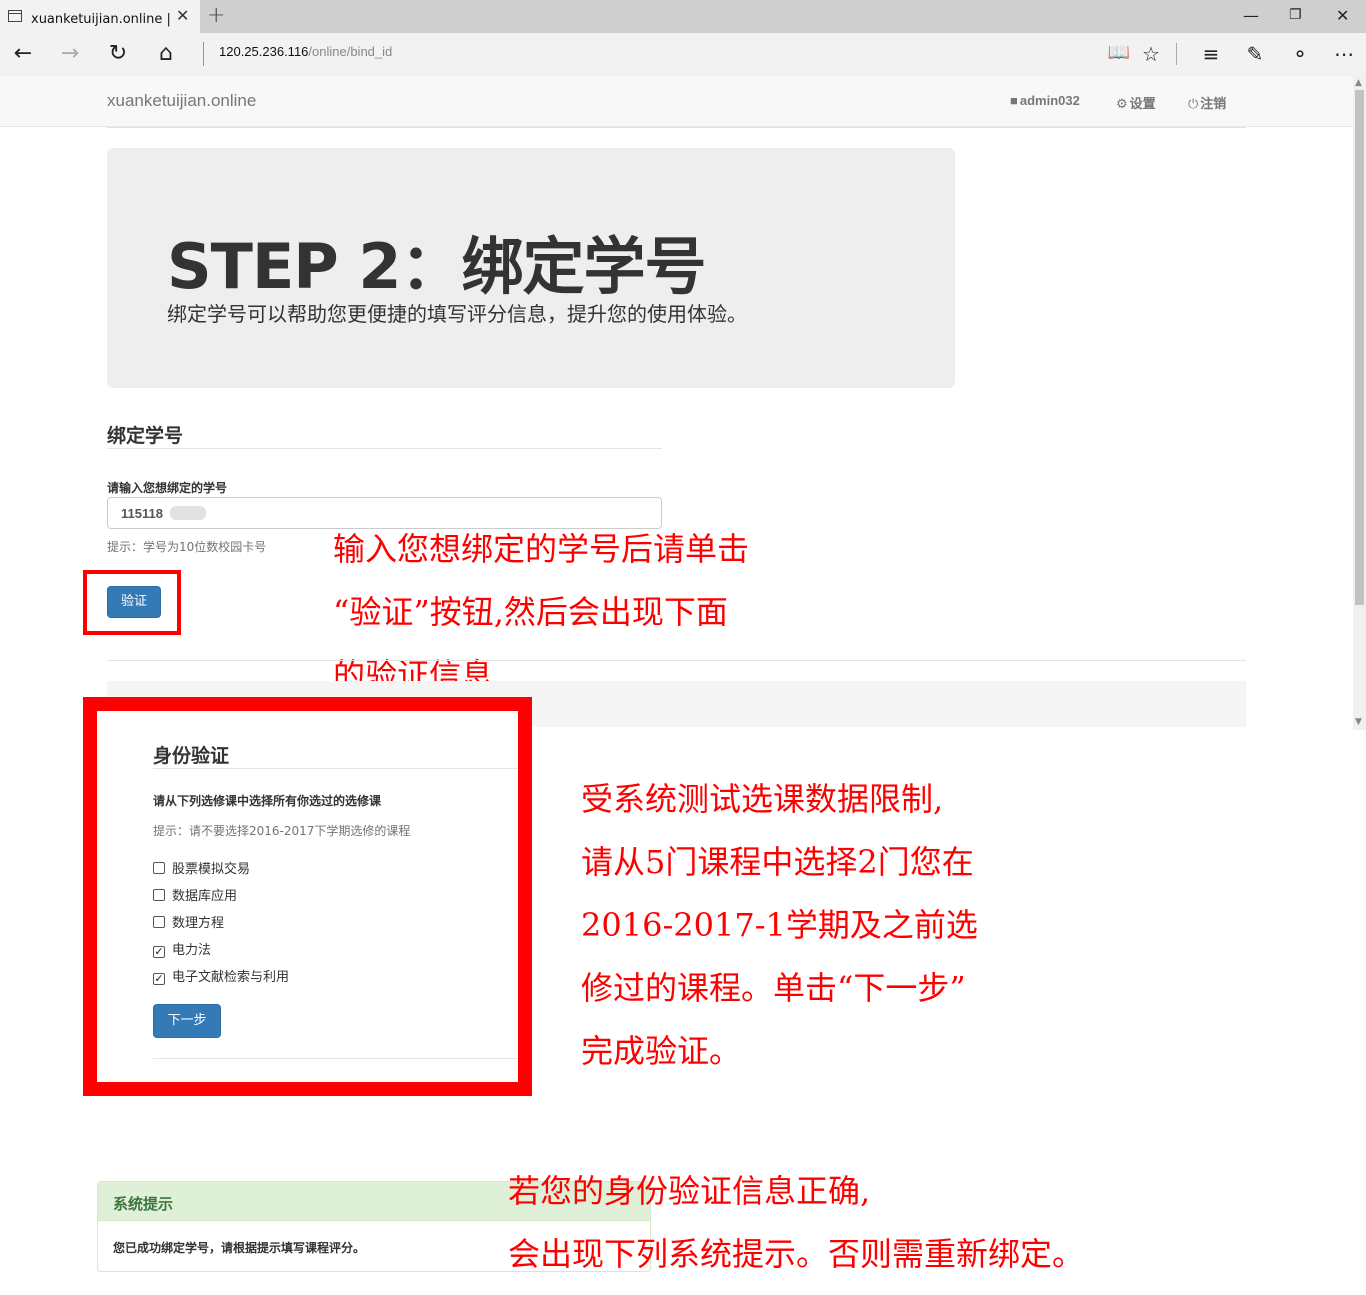 Image resolution: width=1366 pixels, height=1295 pixels. I want to click on hub-icon: ≡, so click(1211, 54).